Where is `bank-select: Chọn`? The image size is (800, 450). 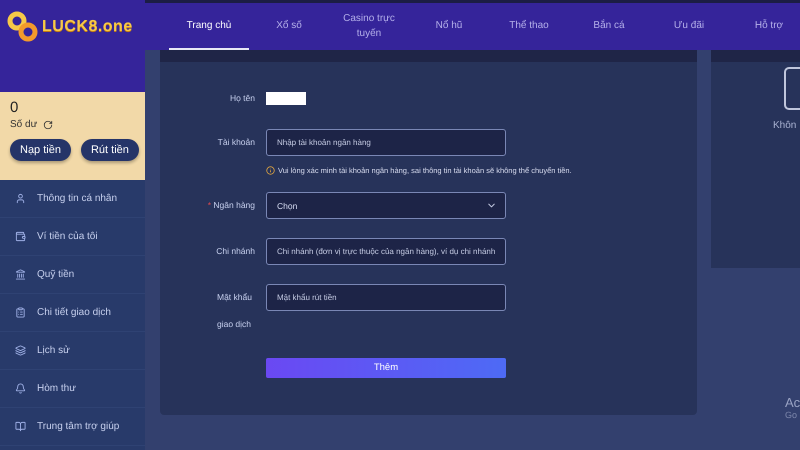 bank-select: Chọn is located at coordinates (386, 205).